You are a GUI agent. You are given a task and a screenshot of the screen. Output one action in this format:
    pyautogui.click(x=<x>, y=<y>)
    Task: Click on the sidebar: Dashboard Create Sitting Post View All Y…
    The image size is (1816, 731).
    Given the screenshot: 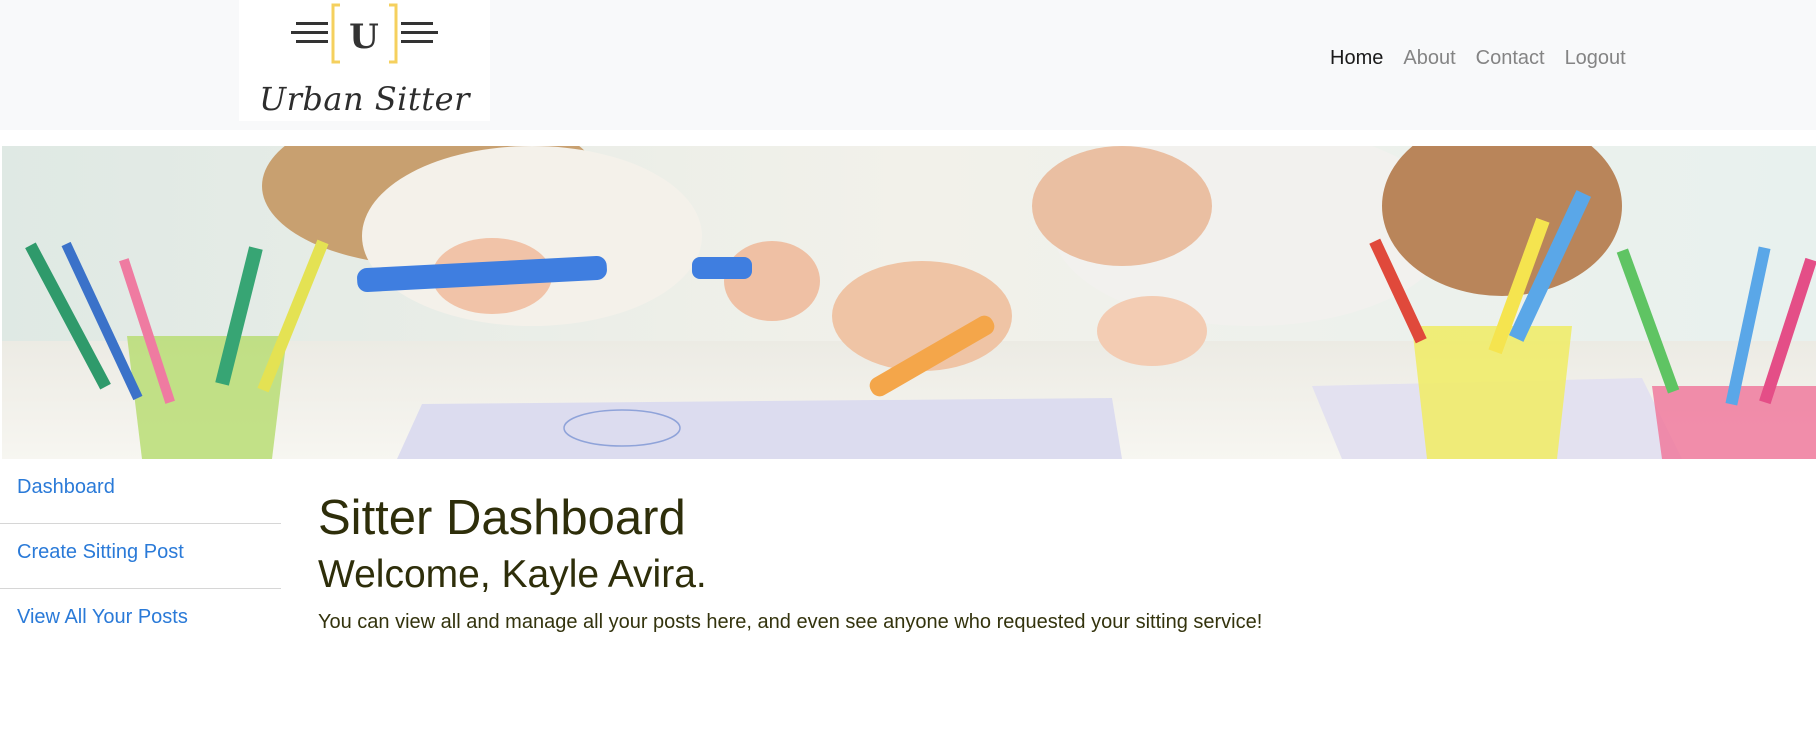 What is the action you would take?
    pyautogui.click(x=140, y=556)
    